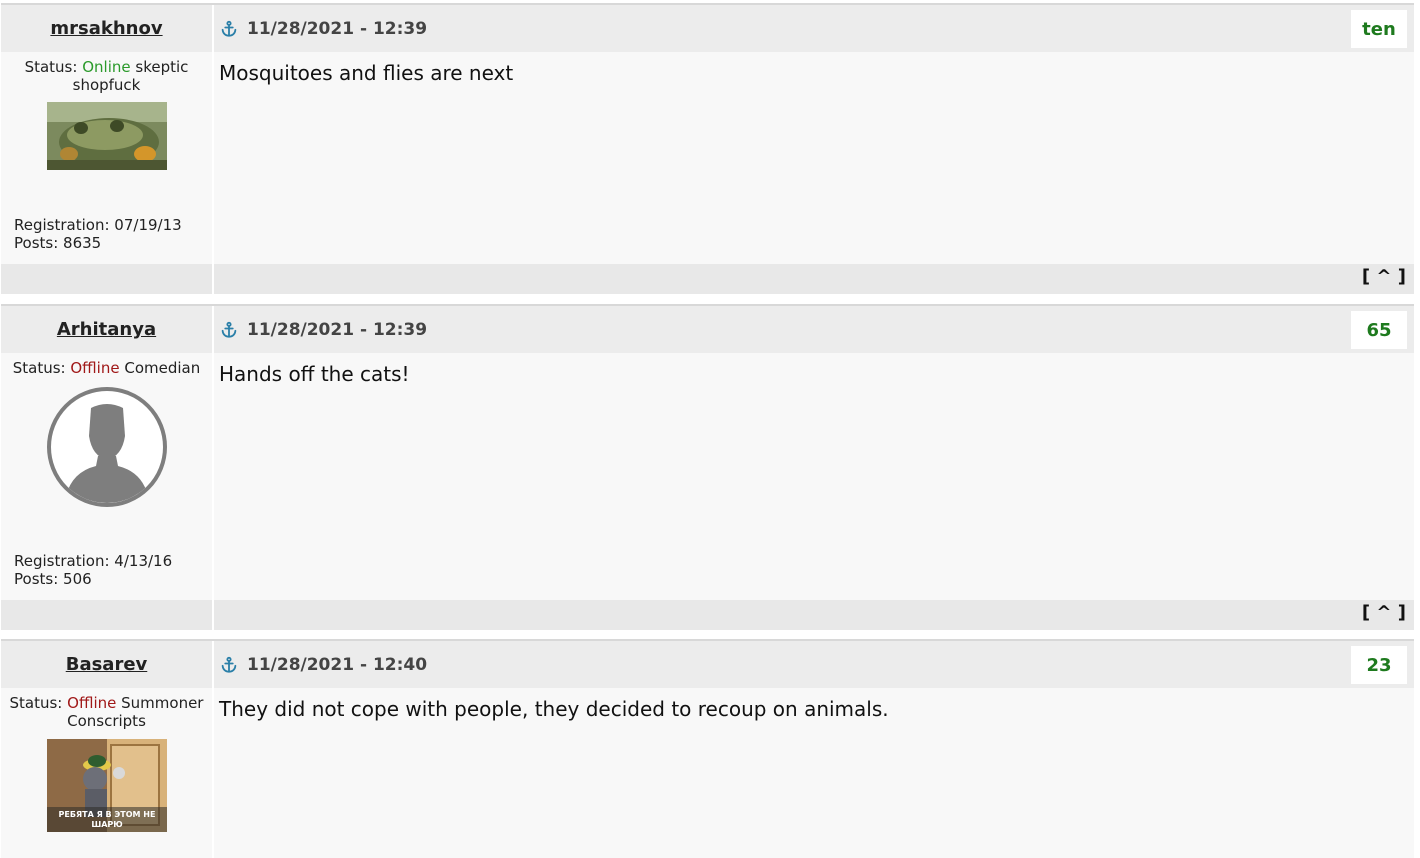 This screenshot has height=858, width=1420. I want to click on author-status: Status: Offline Comedian, so click(106, 365).